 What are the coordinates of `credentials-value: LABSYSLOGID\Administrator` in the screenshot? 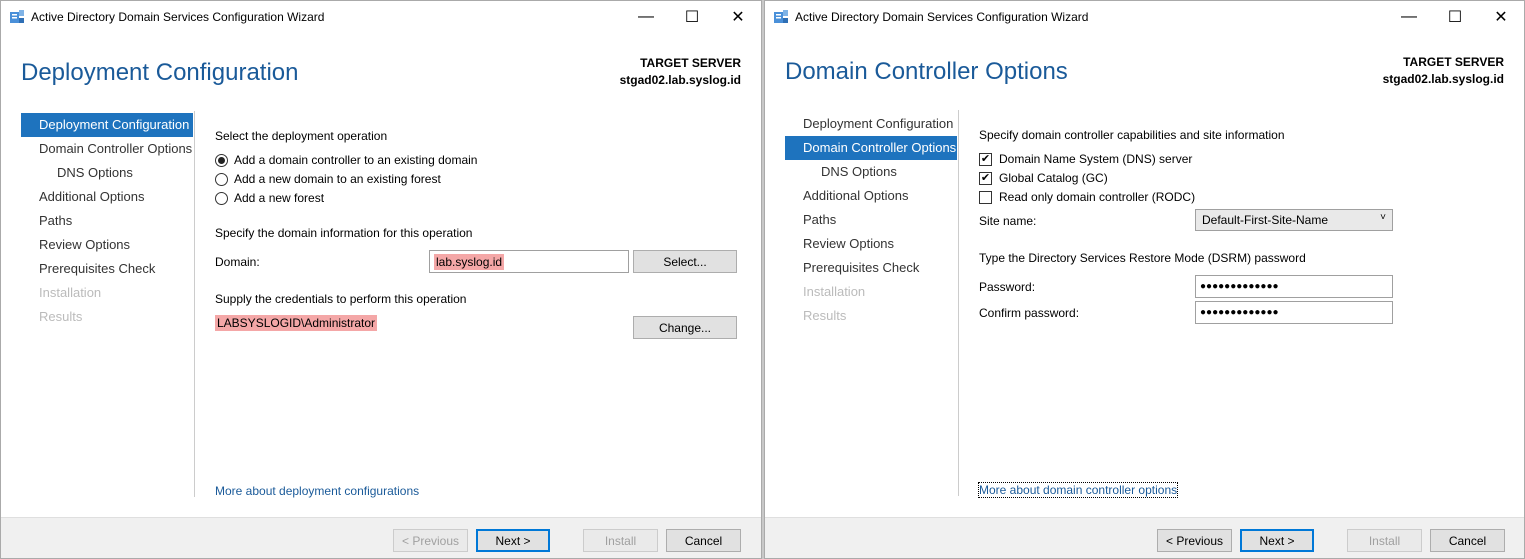 It's located at (296, 323).